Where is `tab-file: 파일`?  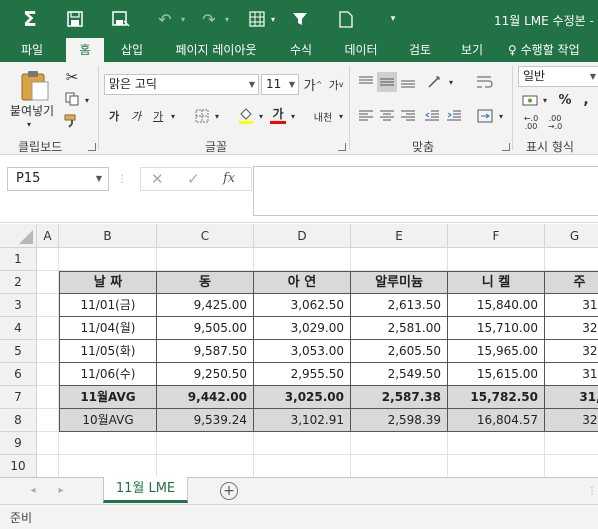
tab-file: 파일 is located at coordinates (32, 50).